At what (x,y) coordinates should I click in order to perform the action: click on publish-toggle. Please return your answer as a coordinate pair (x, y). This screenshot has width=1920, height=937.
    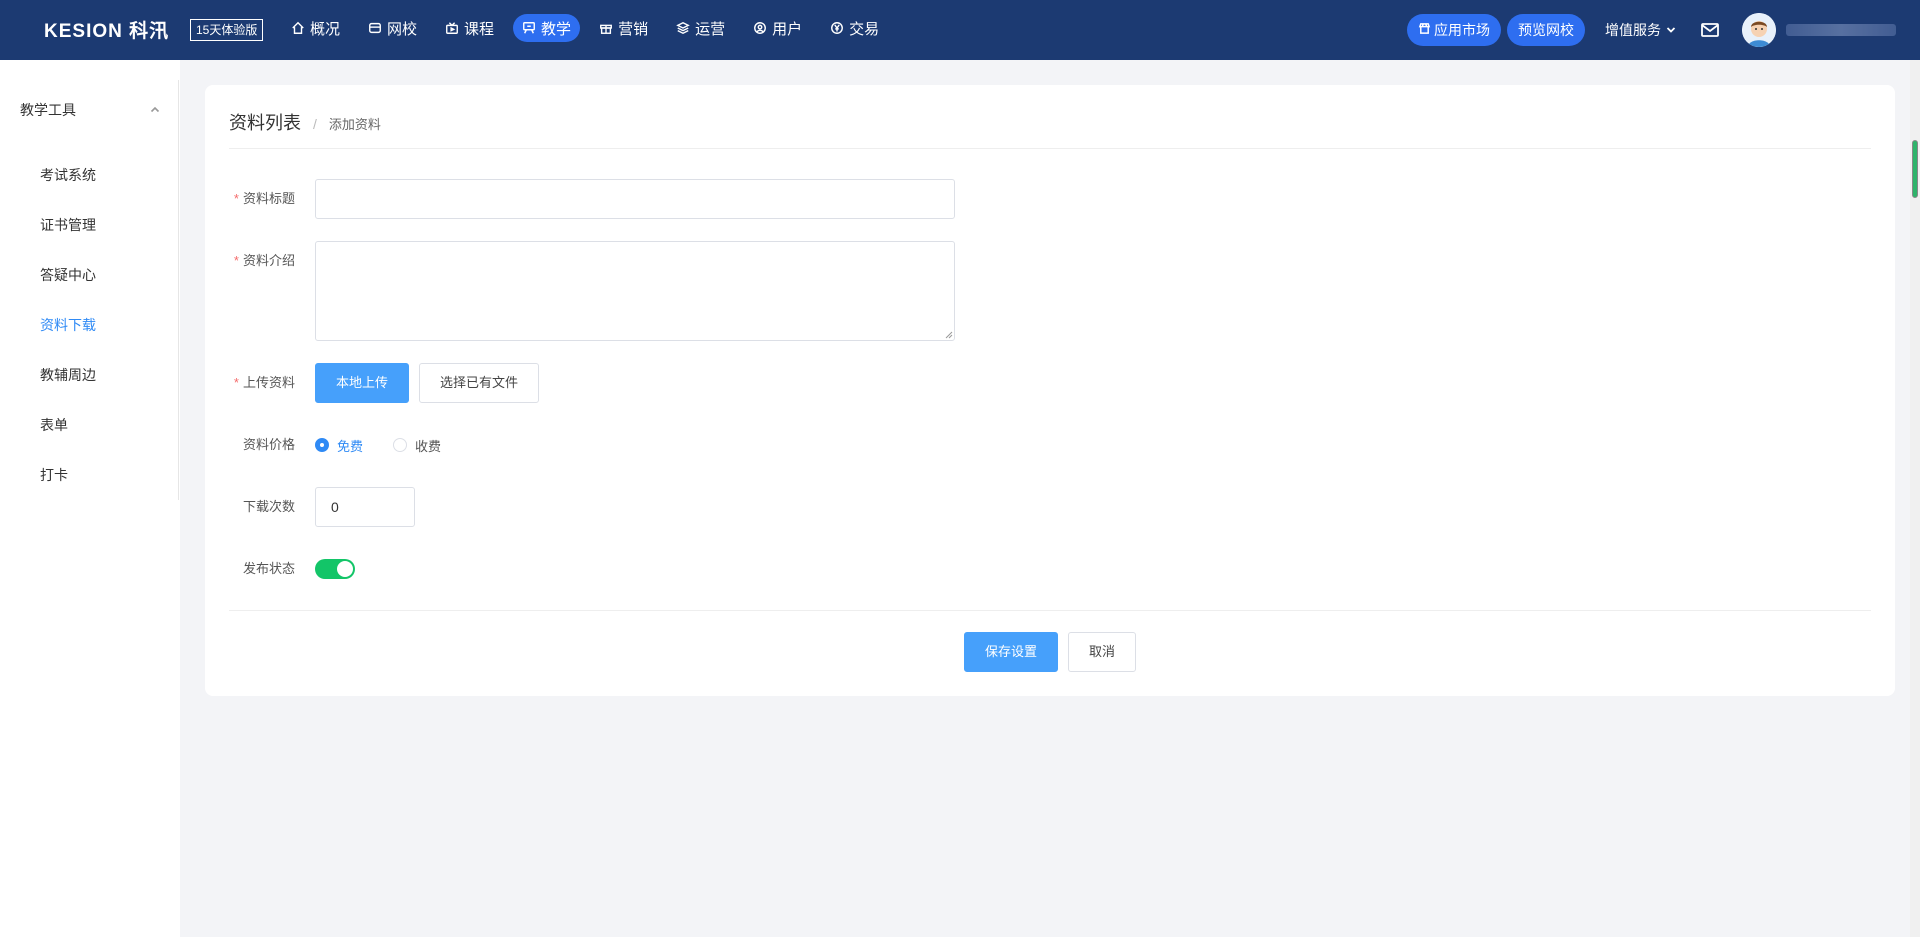
    Looking at the image, I should click on (335, 569).